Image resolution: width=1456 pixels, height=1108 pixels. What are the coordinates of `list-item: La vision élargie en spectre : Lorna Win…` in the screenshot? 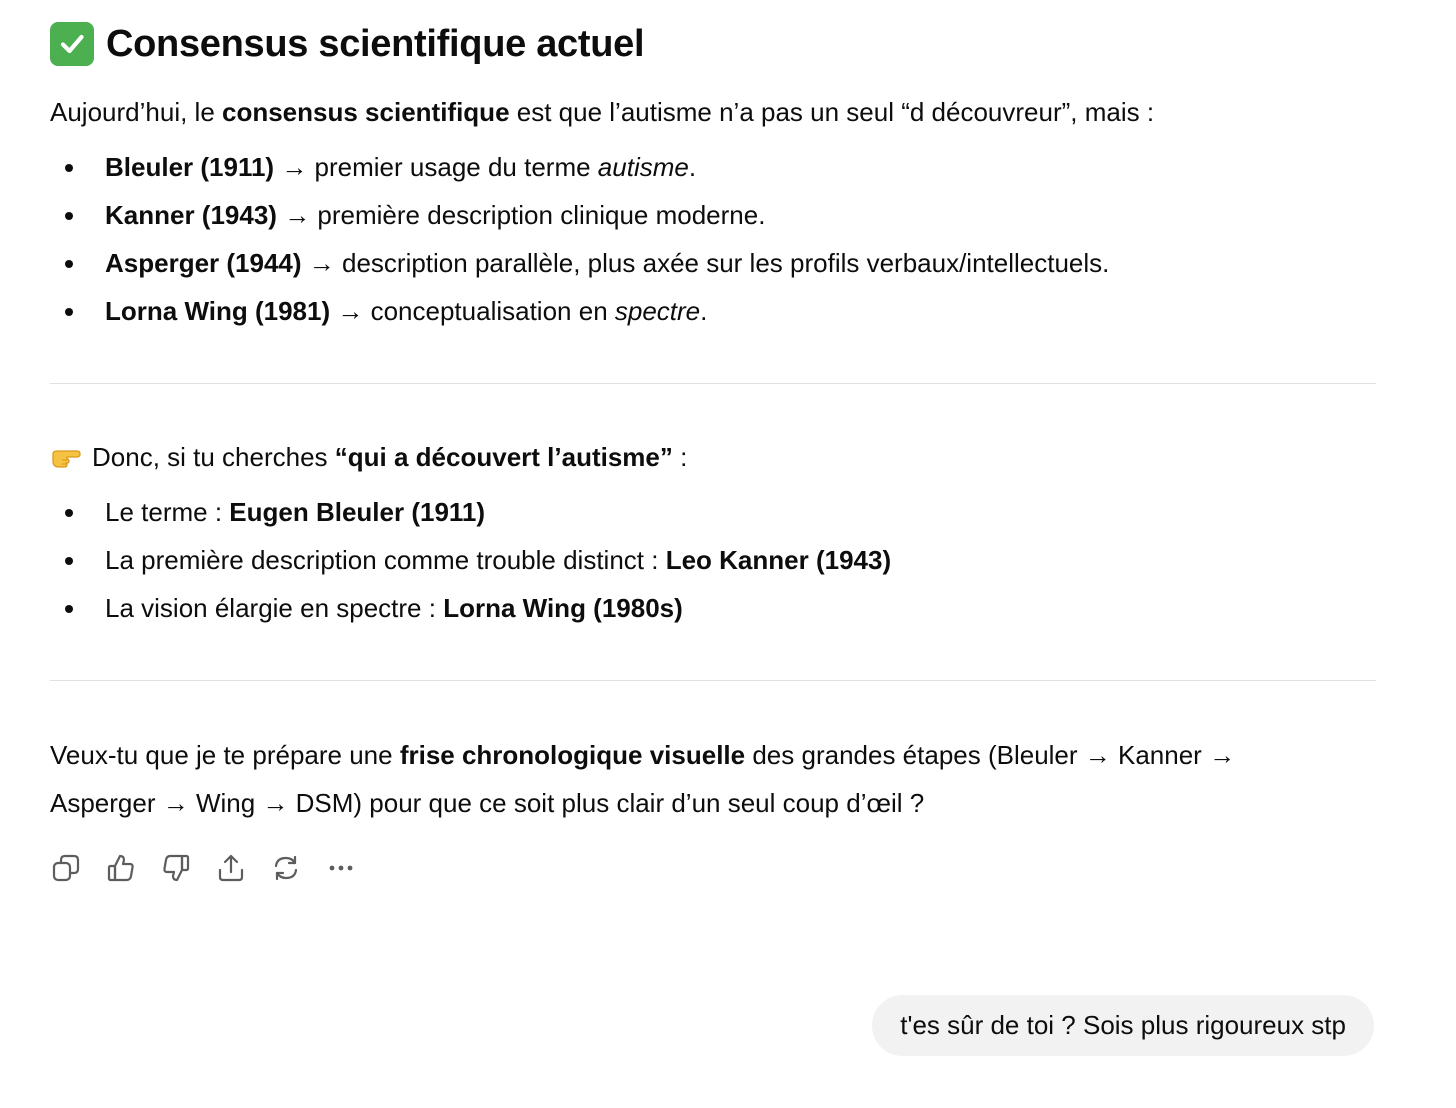 It's located at (470, 608).